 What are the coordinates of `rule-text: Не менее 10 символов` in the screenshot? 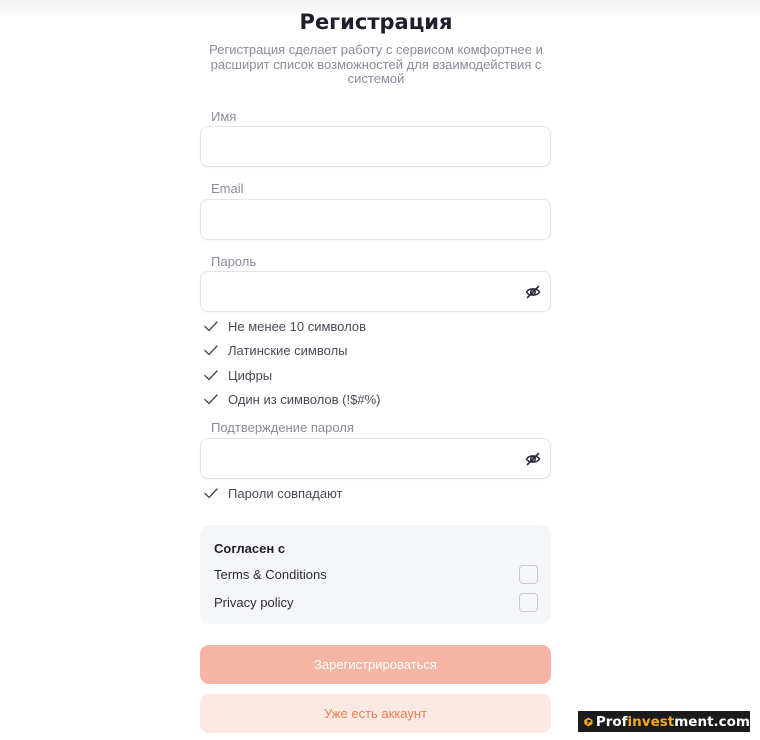 It's located at (297, 326).